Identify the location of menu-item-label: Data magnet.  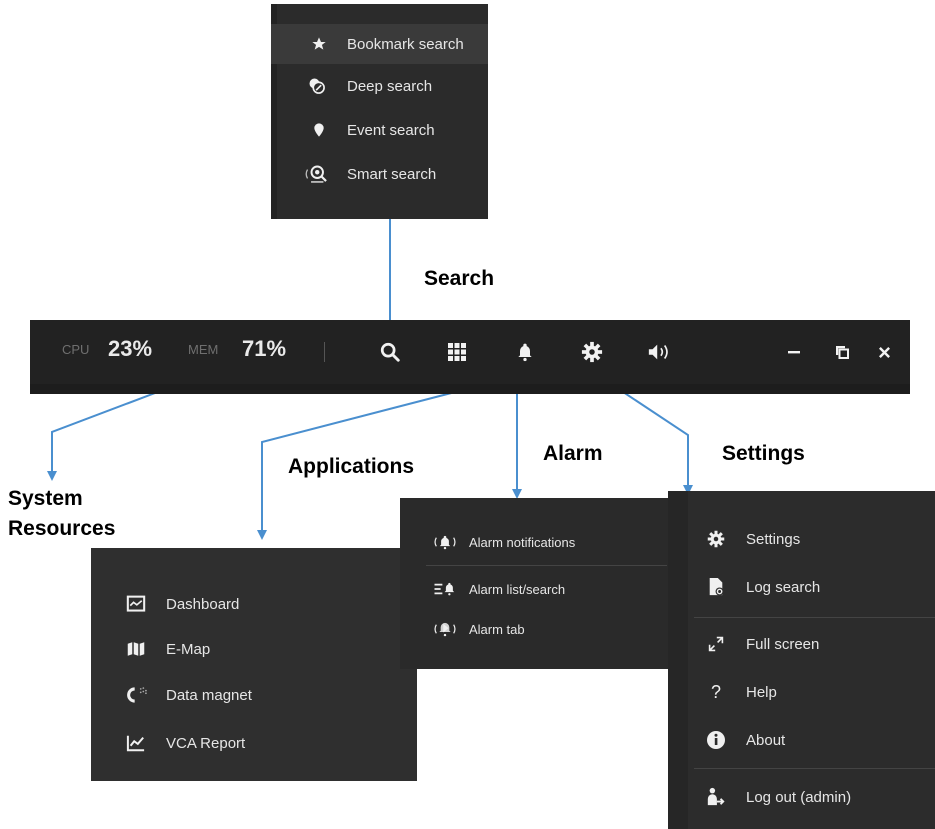
(209, 695).